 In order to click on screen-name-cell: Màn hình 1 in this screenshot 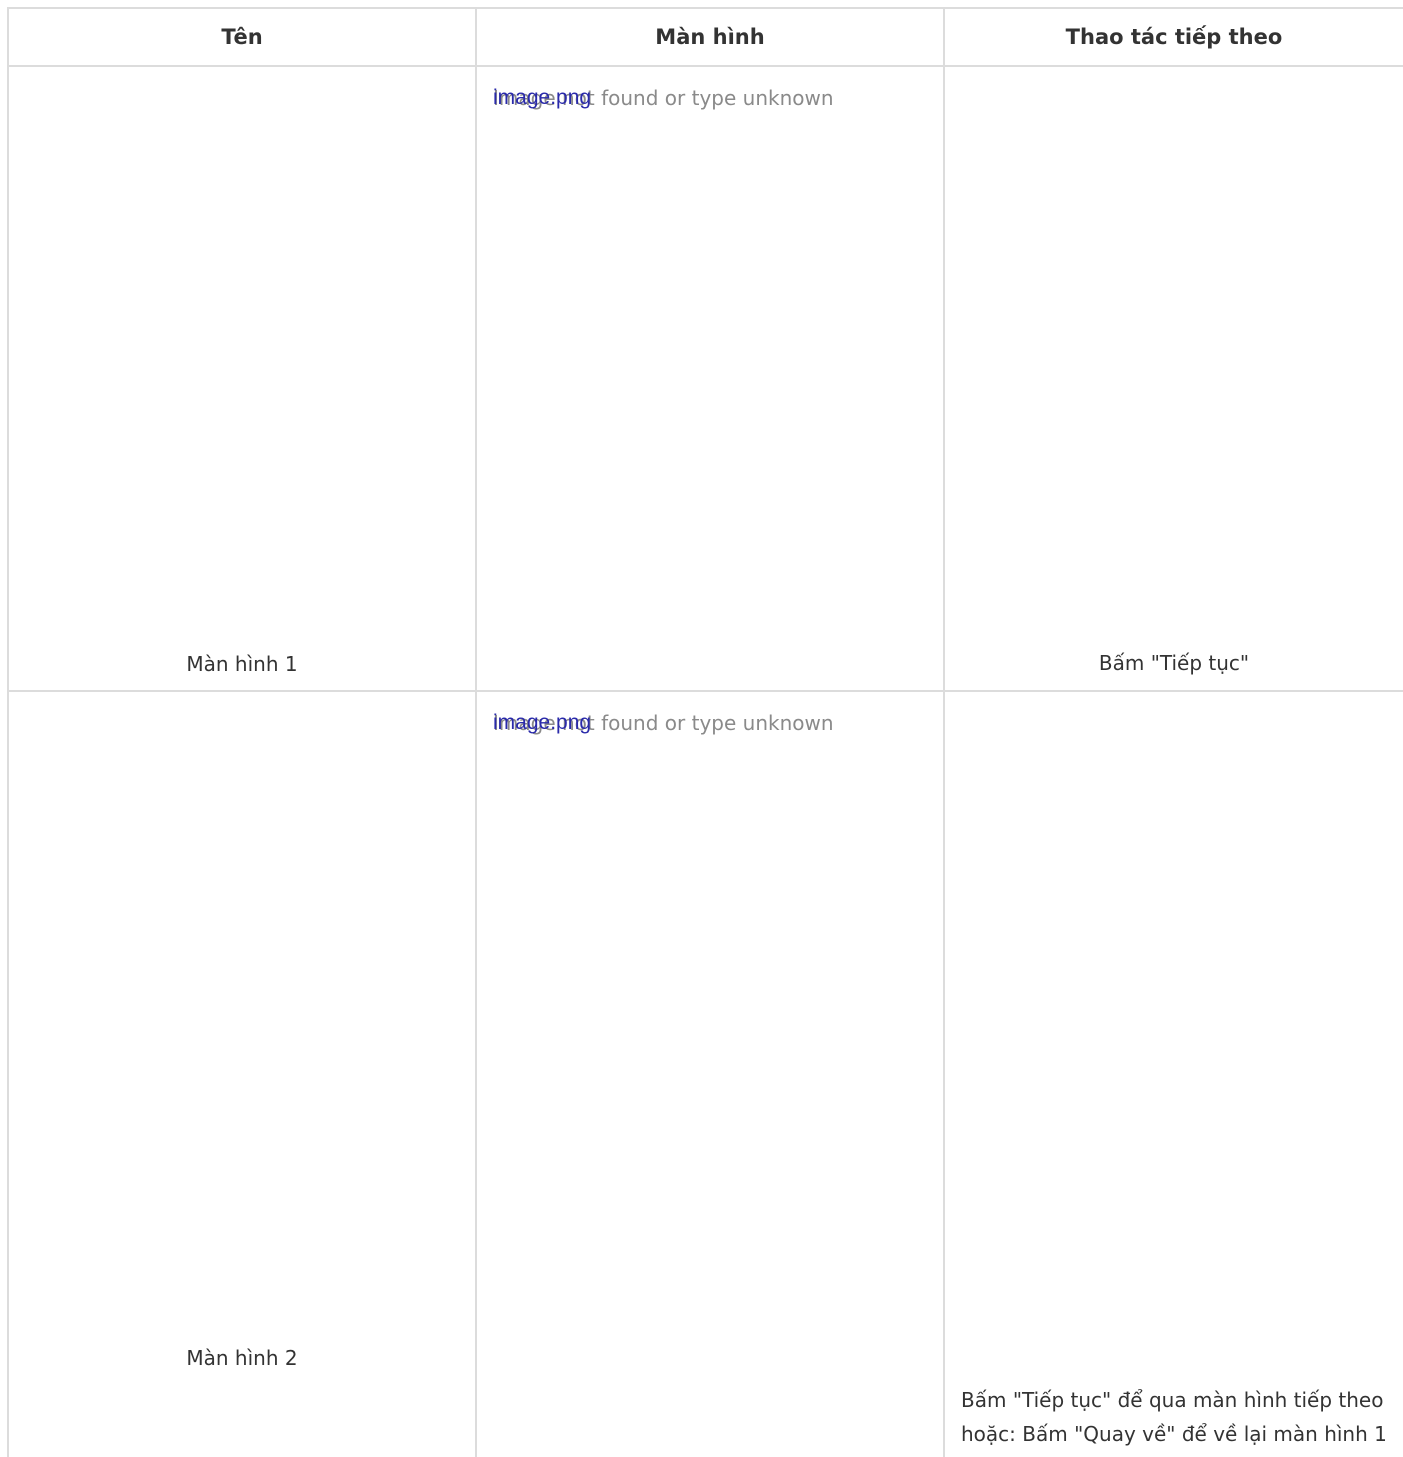, I will do `click(242, 378)`.